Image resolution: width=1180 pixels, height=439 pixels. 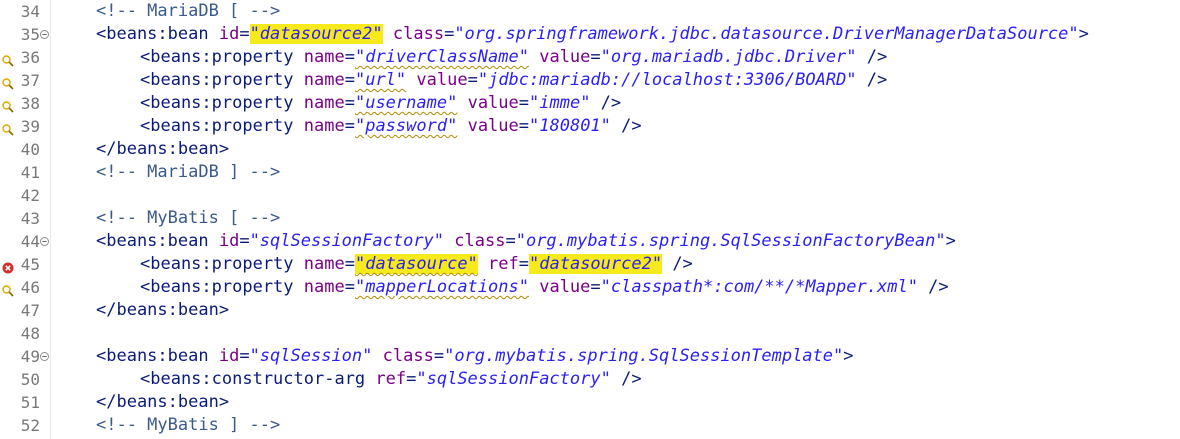 What do you see at coordinates (188, 172) in the screenshot?
I see `code-text: <!-- MariaDB ] -->` at bounding box center [188, 172].